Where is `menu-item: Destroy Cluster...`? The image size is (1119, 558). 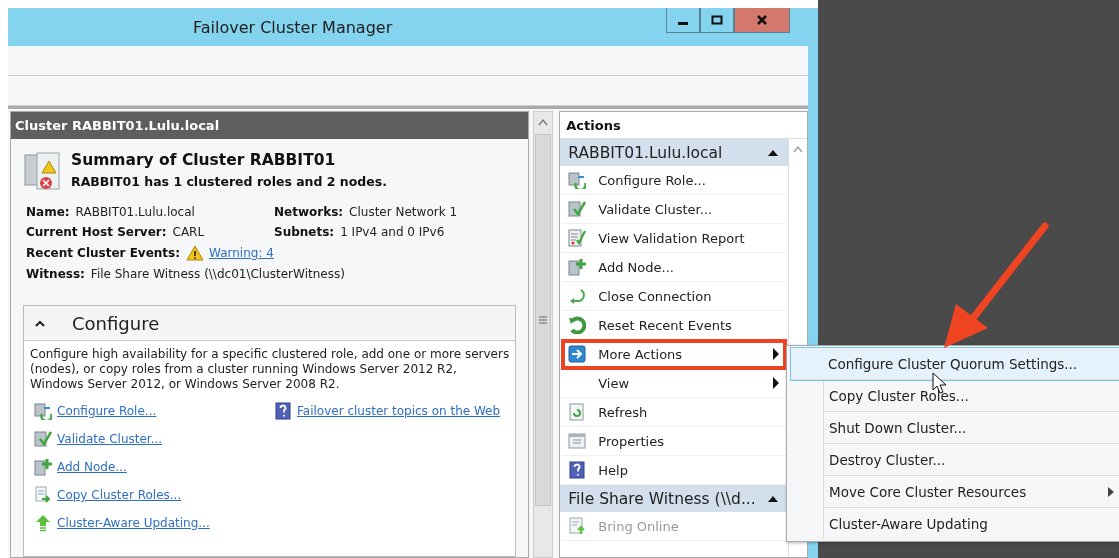 menu-item: Destroy Cluster... is located at coordinates (971, 460).